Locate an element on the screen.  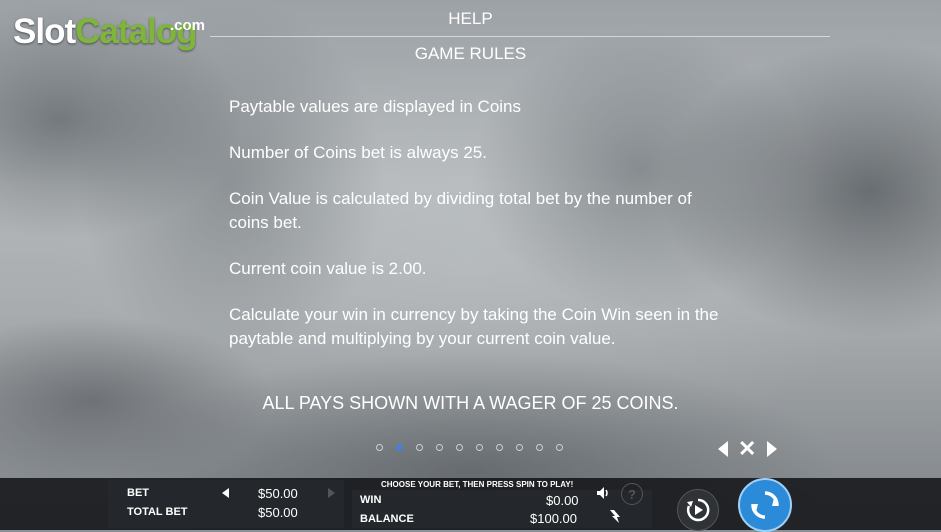
spin-button is located at coordinates (765, 505).